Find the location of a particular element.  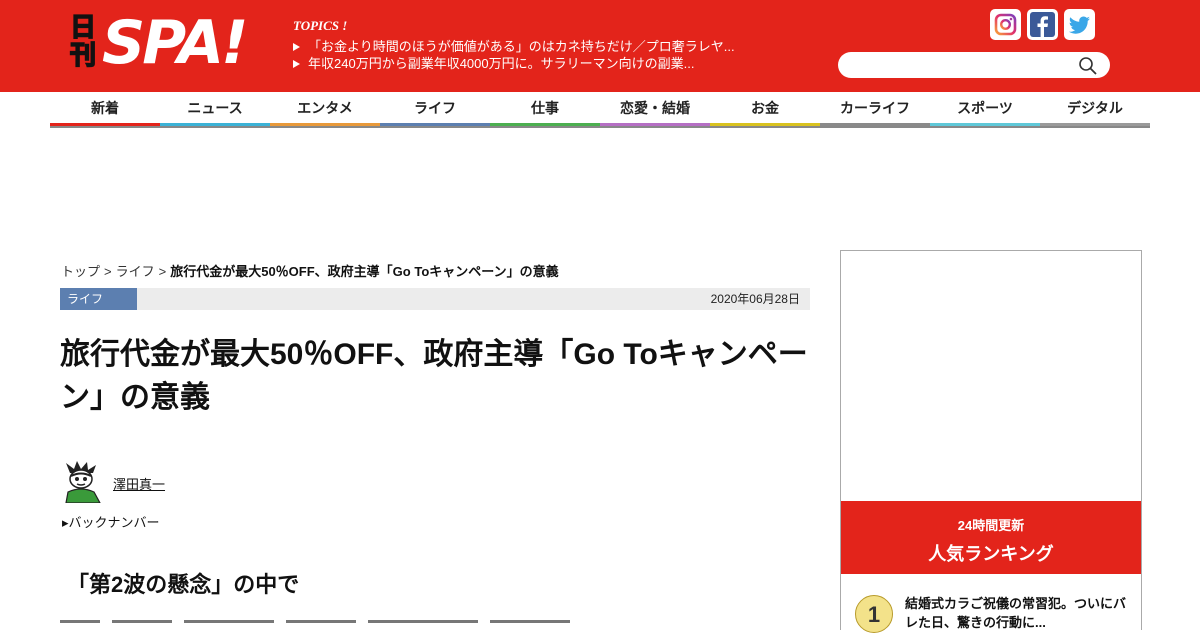

ranking-title: 人気ランキング is located at coordinates (991, 554).